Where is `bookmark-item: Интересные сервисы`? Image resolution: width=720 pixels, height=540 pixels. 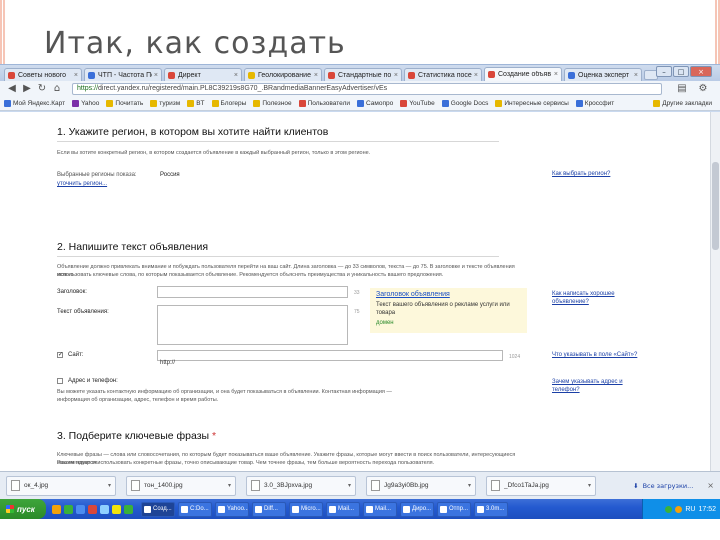 bookmark-item: Интересные сервисы is located at coordinates (532, 103).